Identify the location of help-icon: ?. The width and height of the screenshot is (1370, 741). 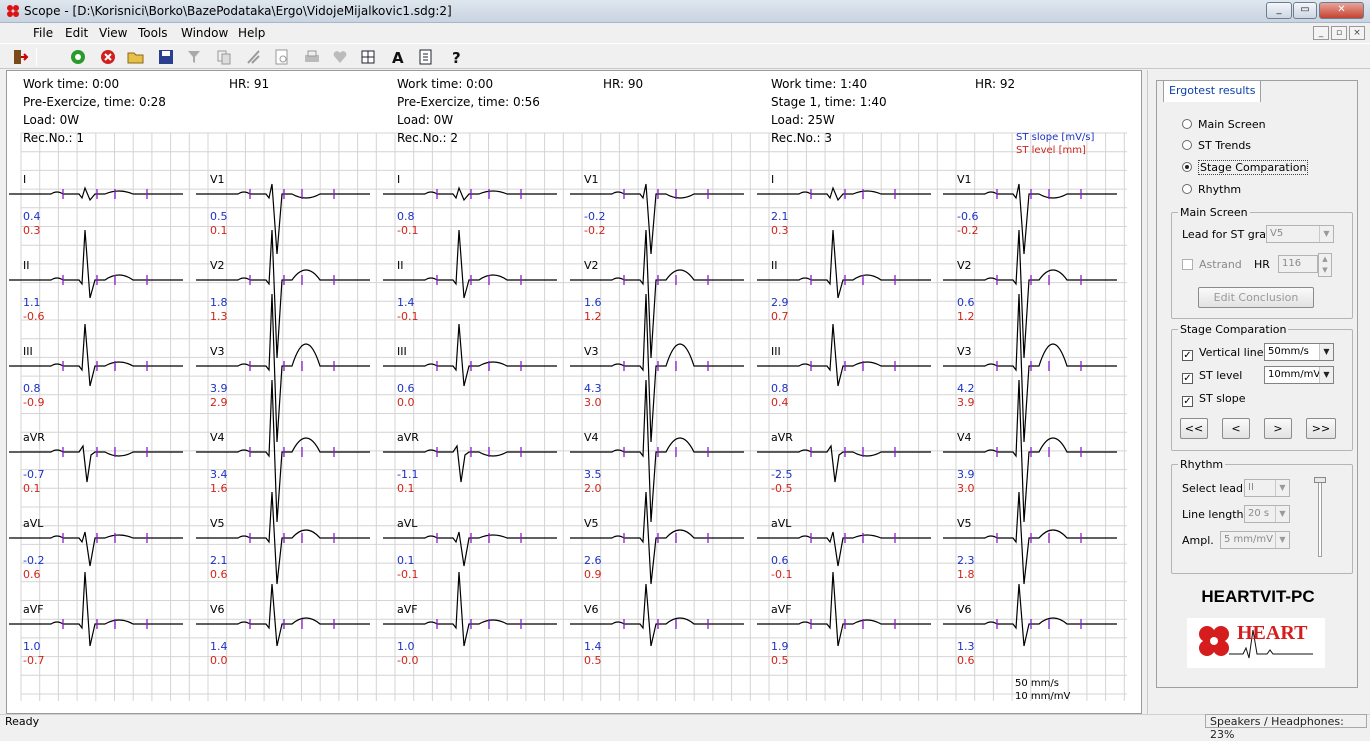
(456, 57).